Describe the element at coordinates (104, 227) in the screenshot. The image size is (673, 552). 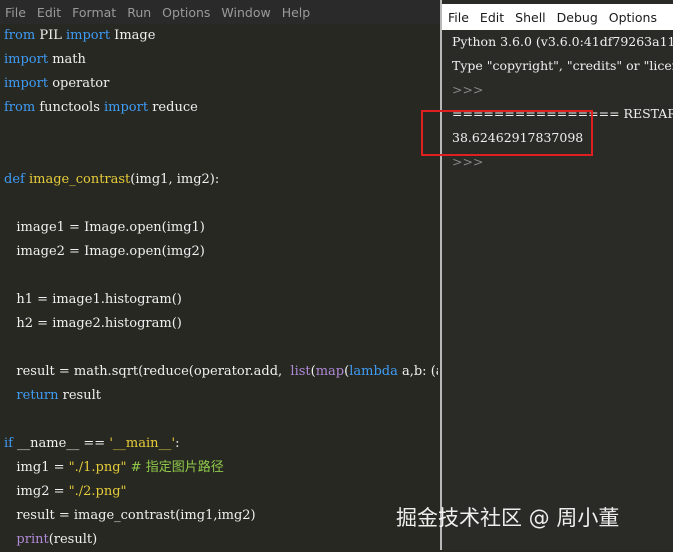
I see `code-token: image1 = Image.open(img1)` at that location.